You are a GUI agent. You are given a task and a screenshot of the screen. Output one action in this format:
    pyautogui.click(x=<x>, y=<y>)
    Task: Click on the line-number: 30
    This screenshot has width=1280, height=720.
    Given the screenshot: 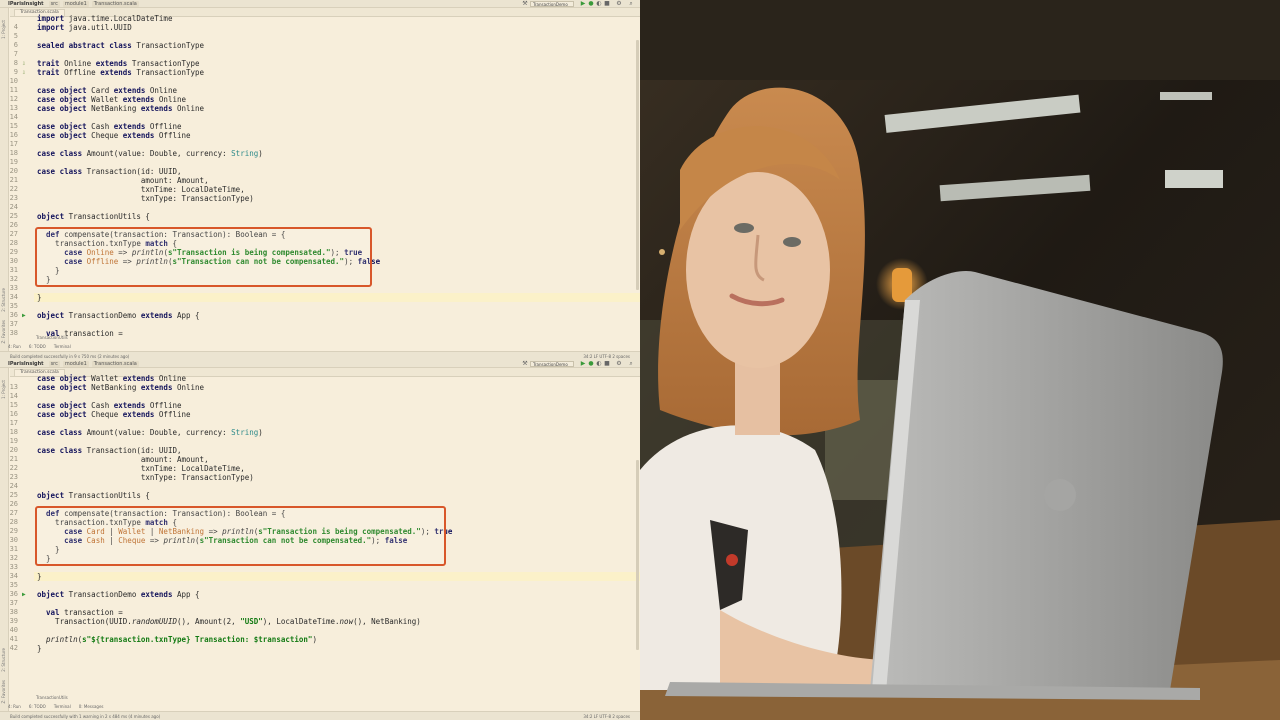 What is the action you would take?
    pyautogui.click(x=13, y=540)
    